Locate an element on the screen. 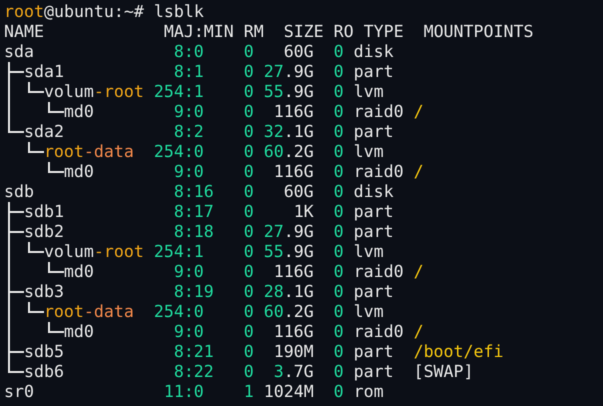  terminal-line: sdb3 8:19 0 28.1G 0 part is located at coordinates (204, 292).